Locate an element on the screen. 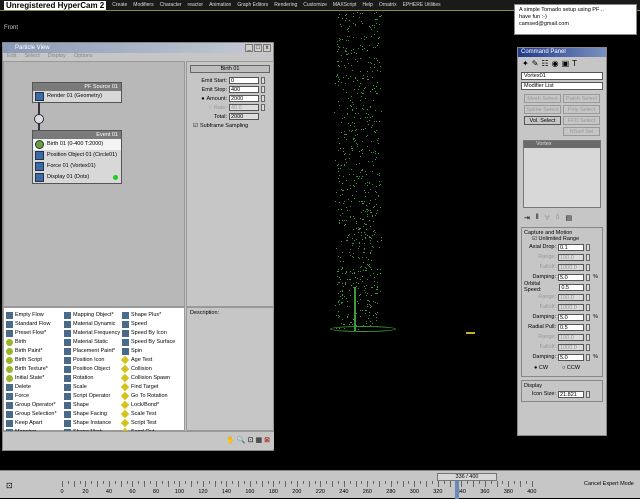  depot-item: Force is located at coordinates (31, 396).